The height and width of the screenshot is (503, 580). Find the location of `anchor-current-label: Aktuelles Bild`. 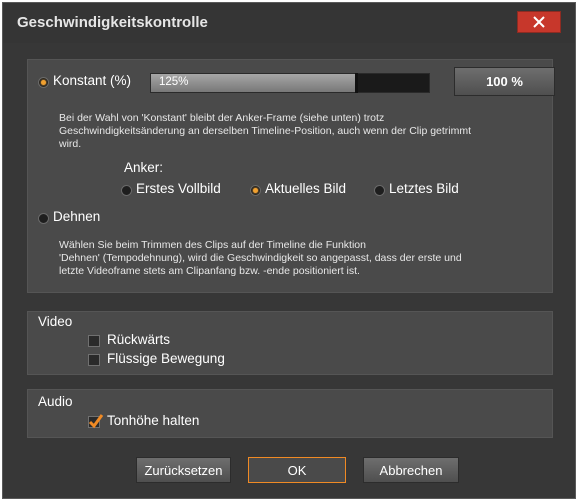

anchor-current-label: Aktuelles Bild is located at coordinates (306, 188).